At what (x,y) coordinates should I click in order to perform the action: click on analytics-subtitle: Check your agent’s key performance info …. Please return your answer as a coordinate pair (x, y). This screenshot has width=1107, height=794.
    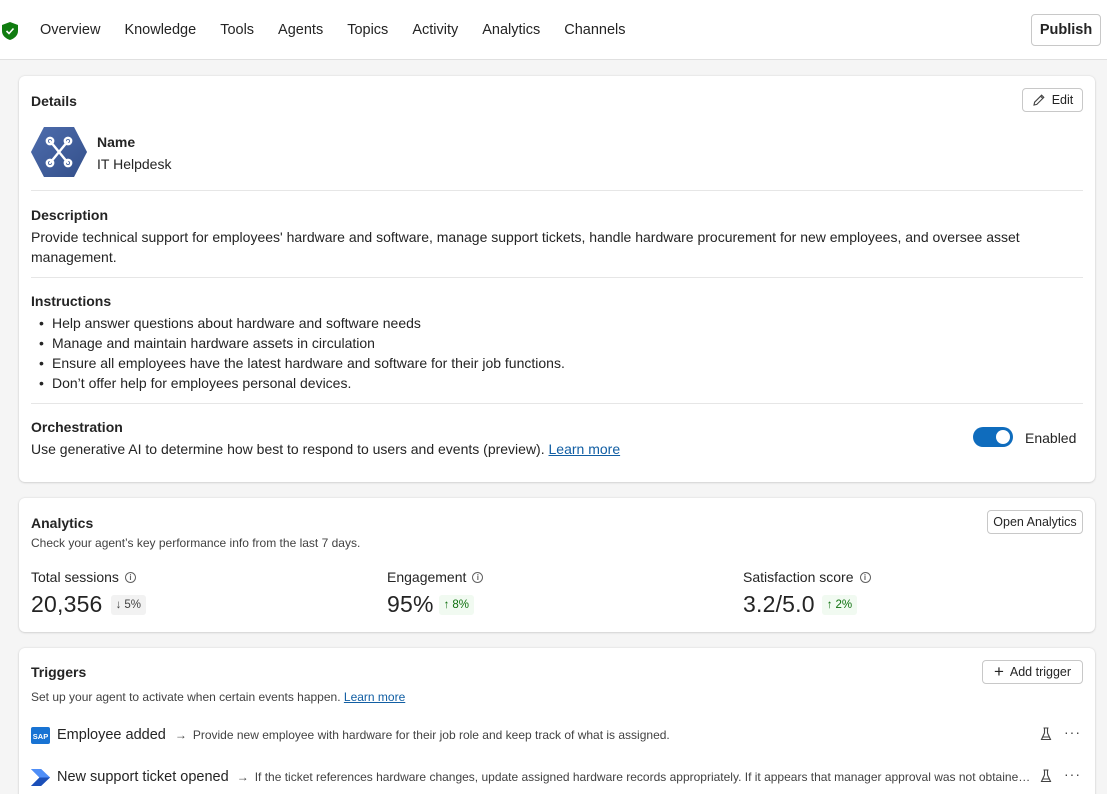
    Looking at the image, I should click on (196, 543).